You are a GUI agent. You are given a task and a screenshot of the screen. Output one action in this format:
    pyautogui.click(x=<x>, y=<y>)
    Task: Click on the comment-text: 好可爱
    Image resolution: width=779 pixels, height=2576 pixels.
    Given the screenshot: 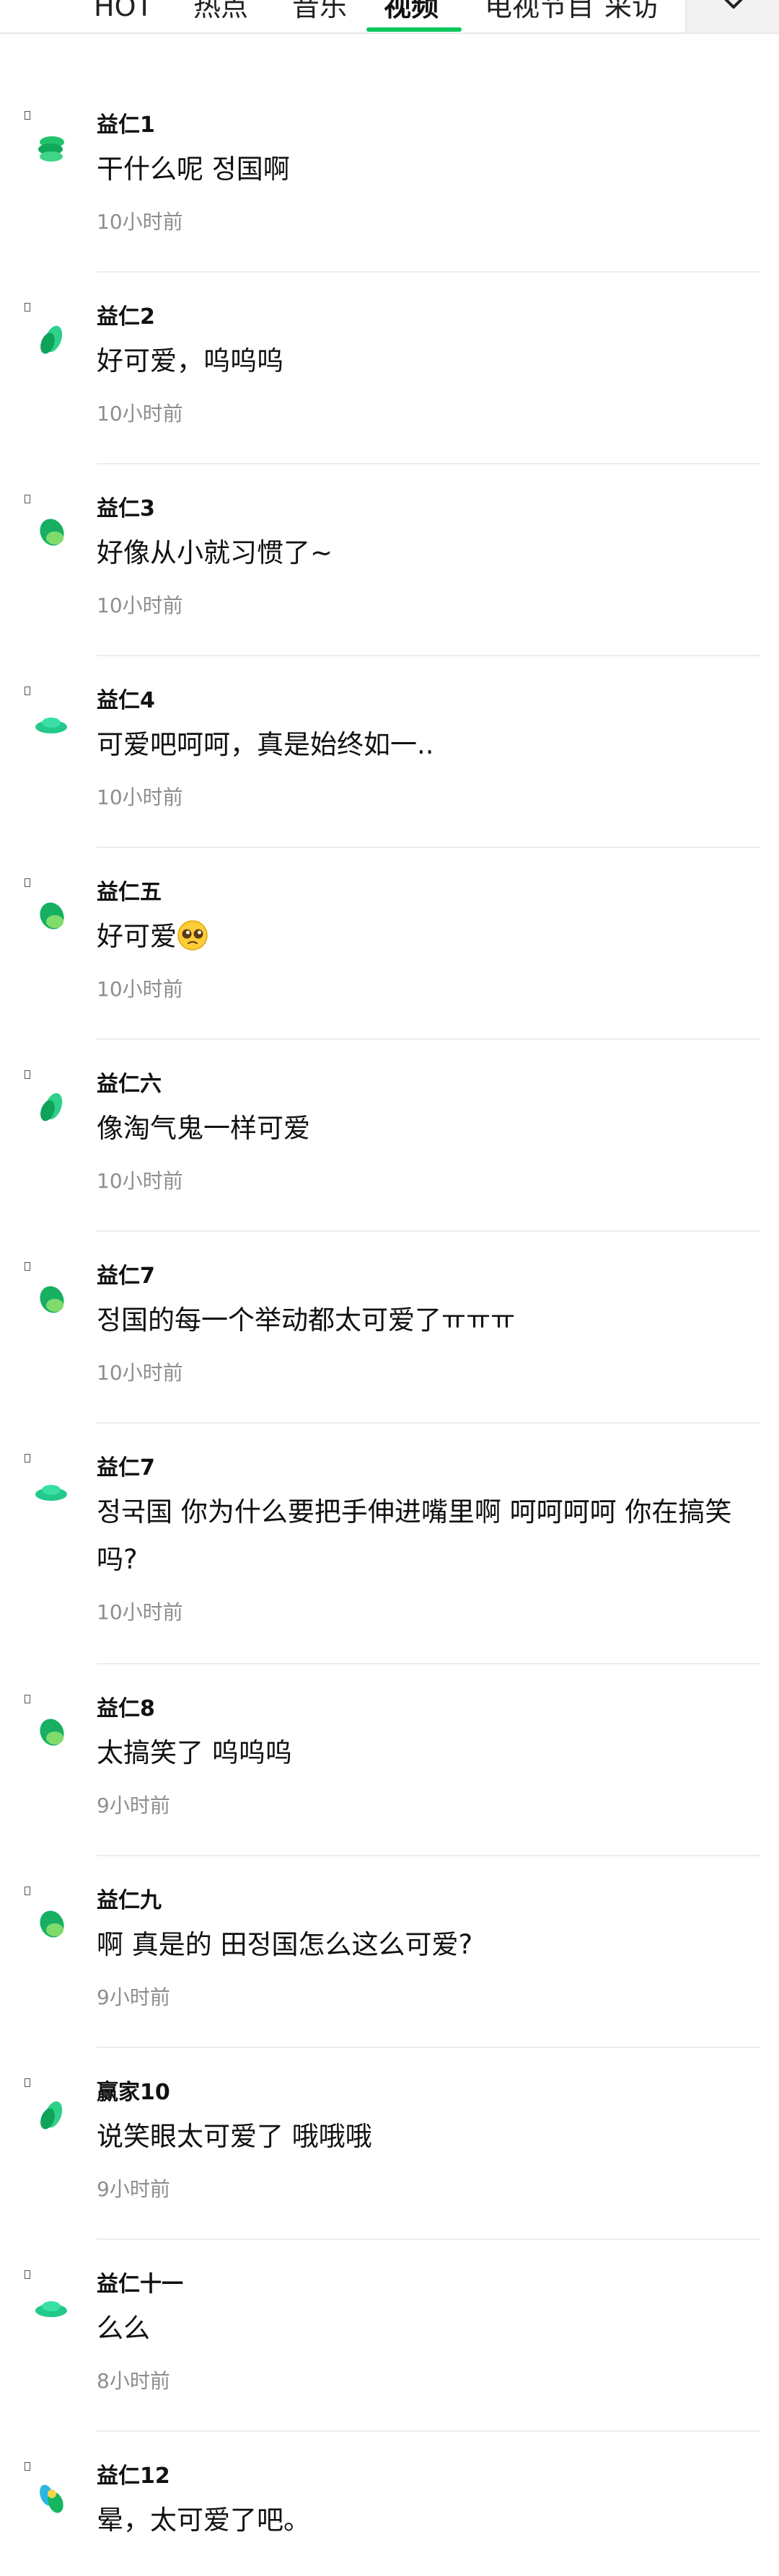 What is the action you would take?
    pyautogui.click(x=428, y=937)
    